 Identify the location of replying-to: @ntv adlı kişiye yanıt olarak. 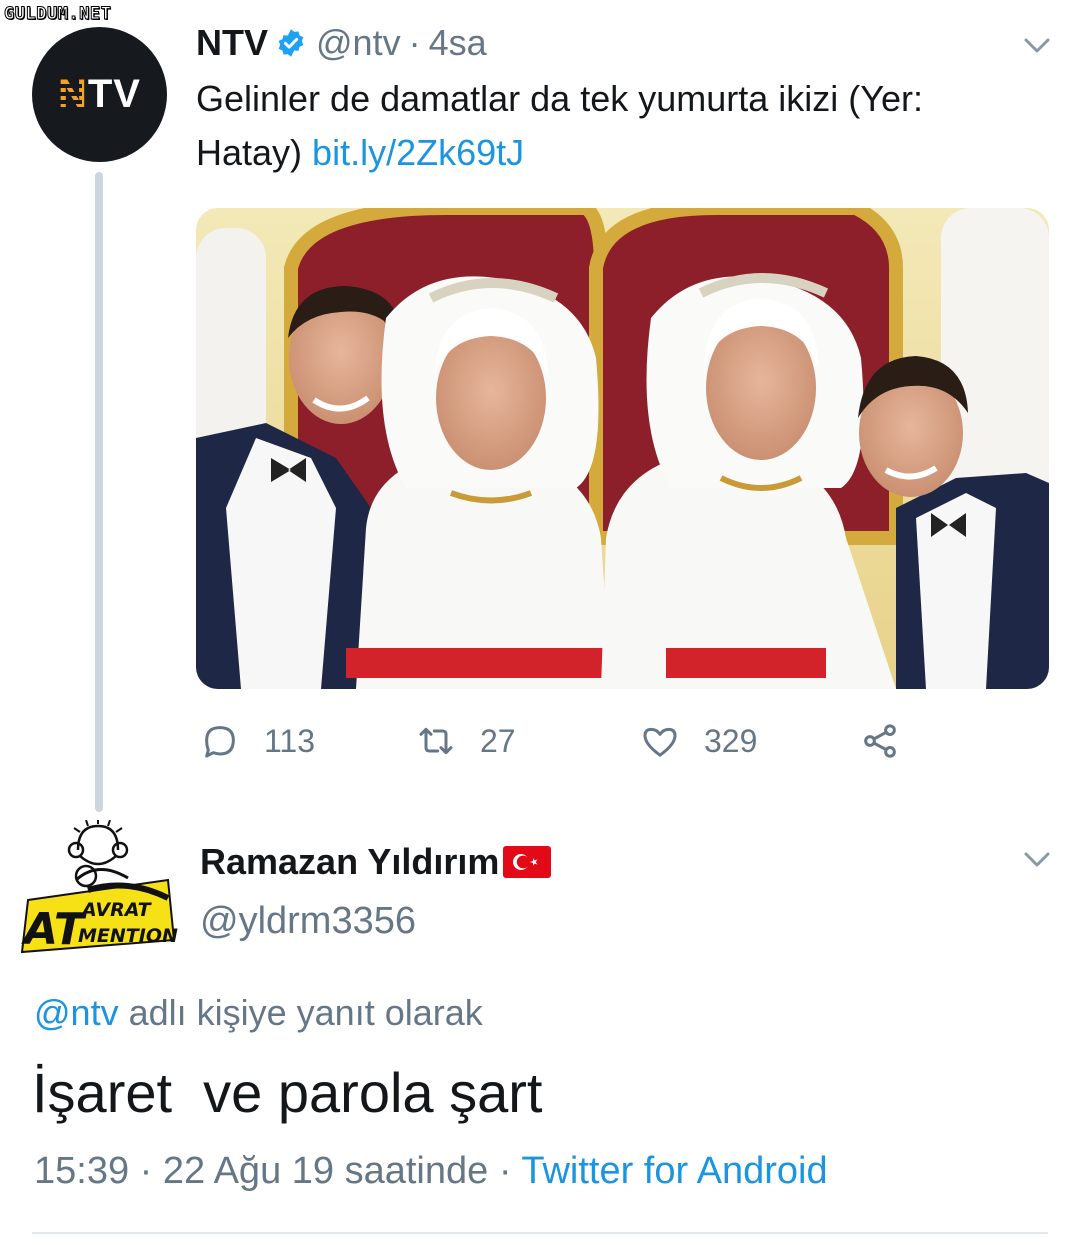
(258, 1013).